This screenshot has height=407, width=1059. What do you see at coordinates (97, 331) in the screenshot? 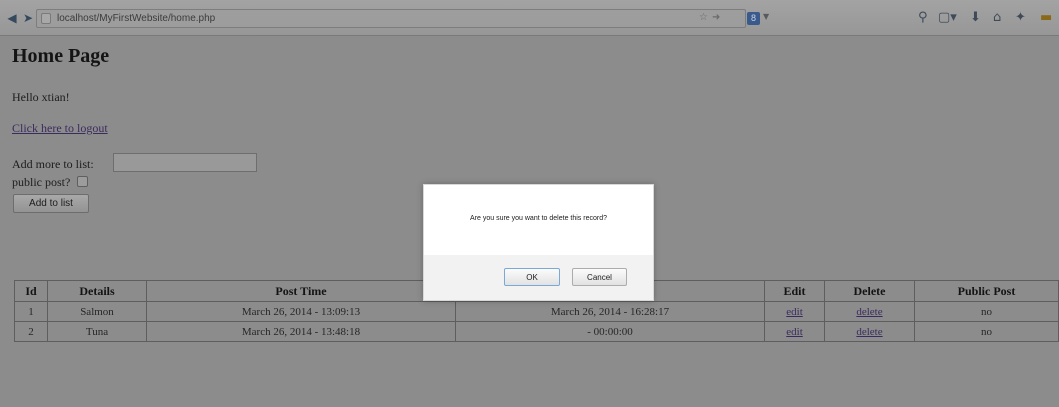
I see `row-details: Tuna` at bounding box center [97, 331].